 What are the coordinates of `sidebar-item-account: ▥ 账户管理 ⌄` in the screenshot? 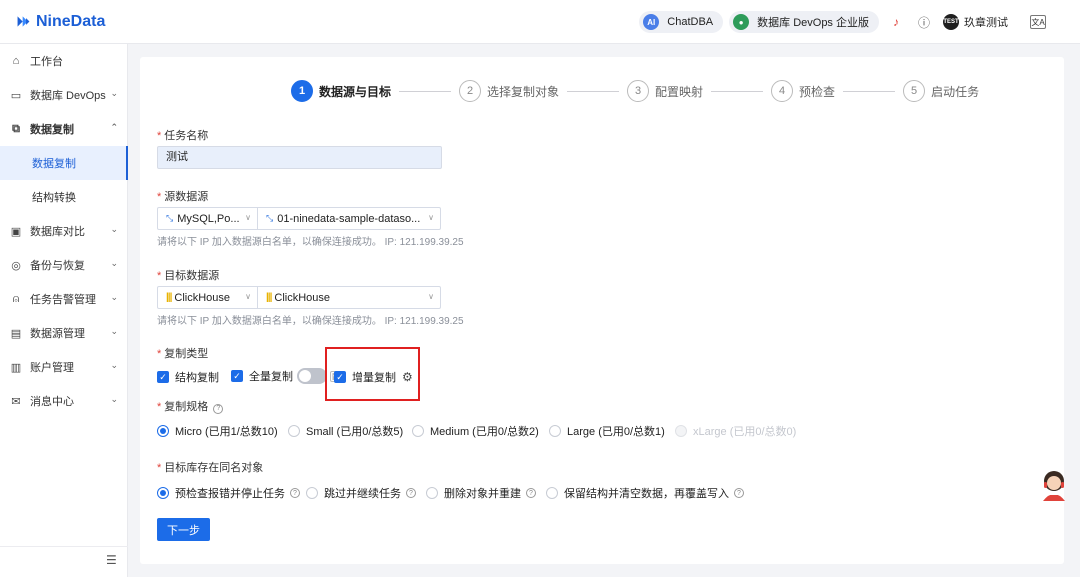 It's located at (64, 367).